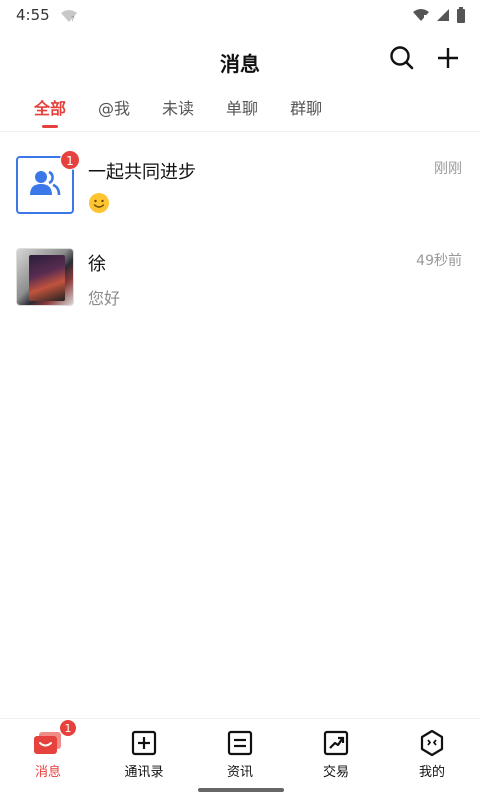  Describe the element at coordinates (47, 772) in the screenshot. I see `nav-label: 消息` at that location.